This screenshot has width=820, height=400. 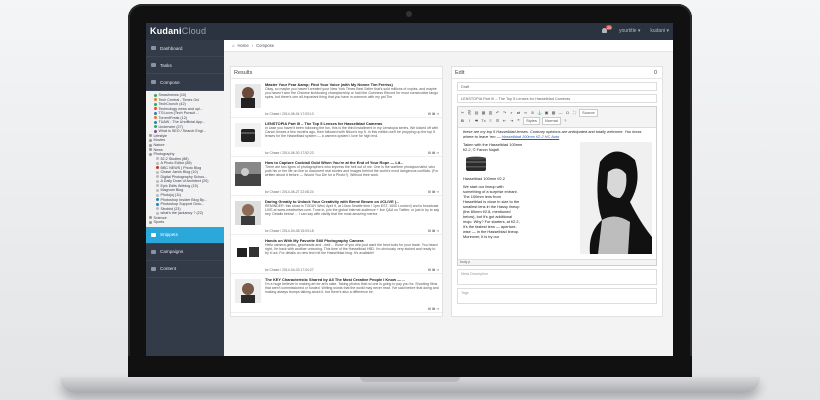 What do you see at coordinates (410, 367) in the screenshot?
I see `laptop-chin` at bounding box center [410, 367].